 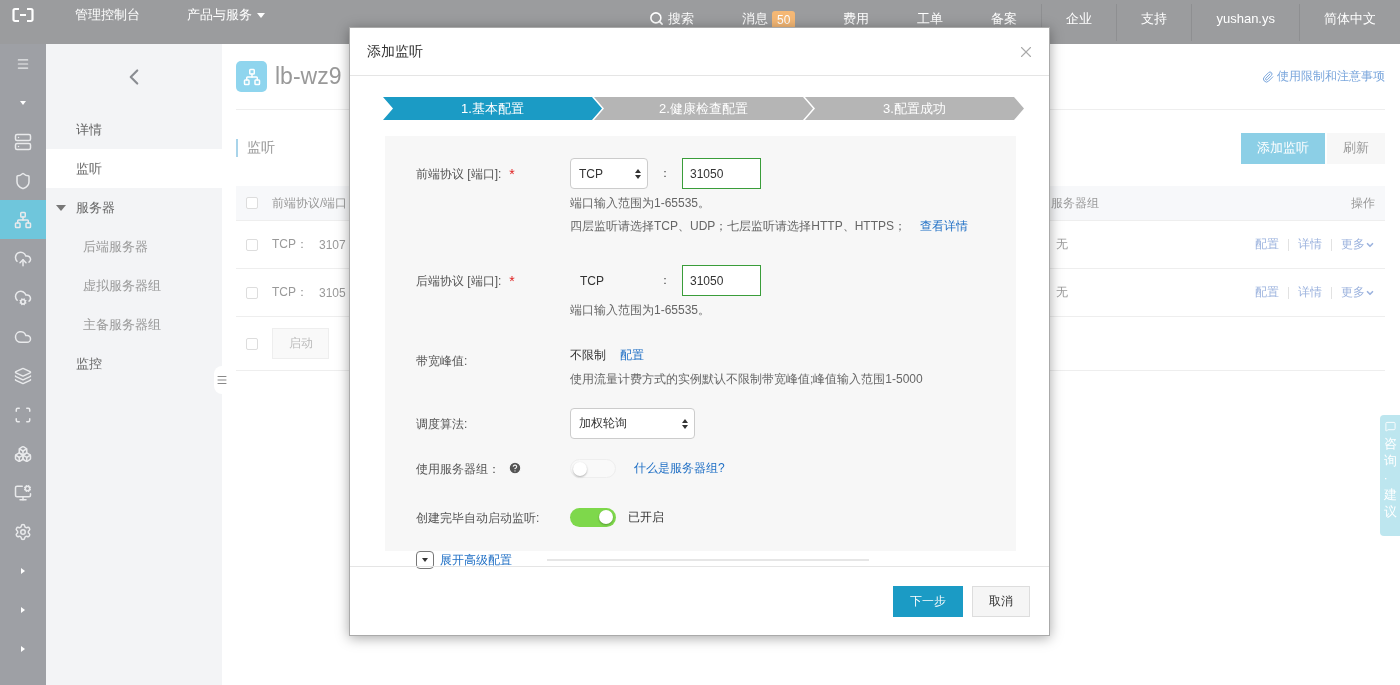 What do you see at coordinates (681, 18) in the screenshot?
I see `search-link: 搜索` at bounding box center [681, 18].